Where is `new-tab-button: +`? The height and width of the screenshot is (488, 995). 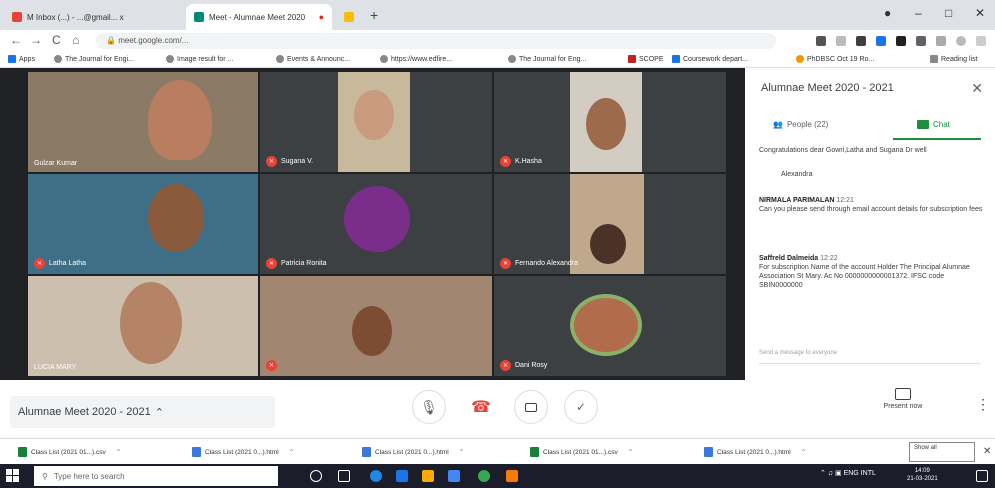
new-tab-button: + is located at coordinates (374, 15).